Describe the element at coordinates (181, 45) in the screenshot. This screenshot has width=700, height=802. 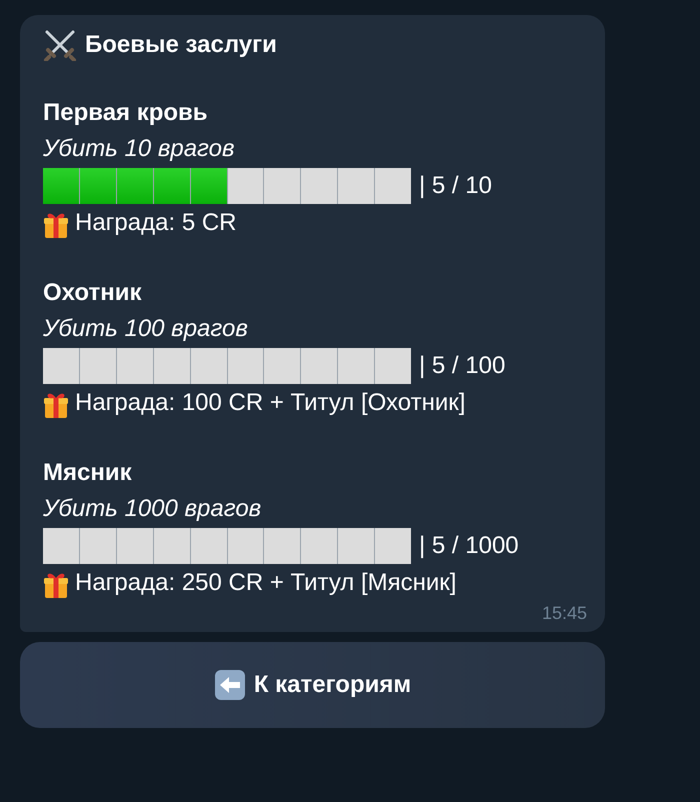
I see `message-title: Боевые заслуги` at that location.